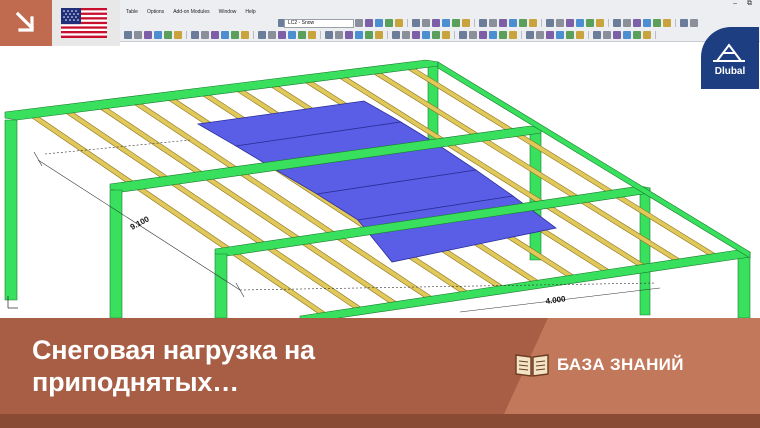 Image resolution: width=760 pixels, height=428 pixels. I want to click on dlubal-logo, so click(730, 58).